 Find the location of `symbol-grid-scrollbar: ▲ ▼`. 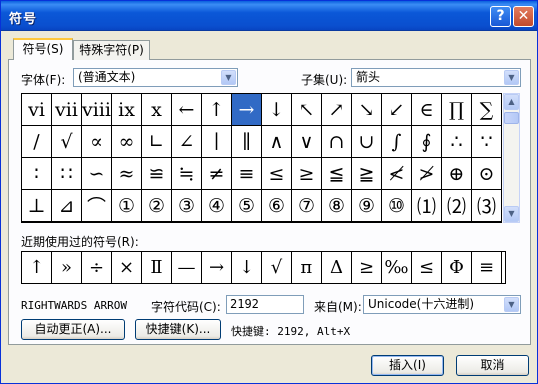

symbol-grid-scrollbar: ▲ ▼ is located at coordinates (511, 158).